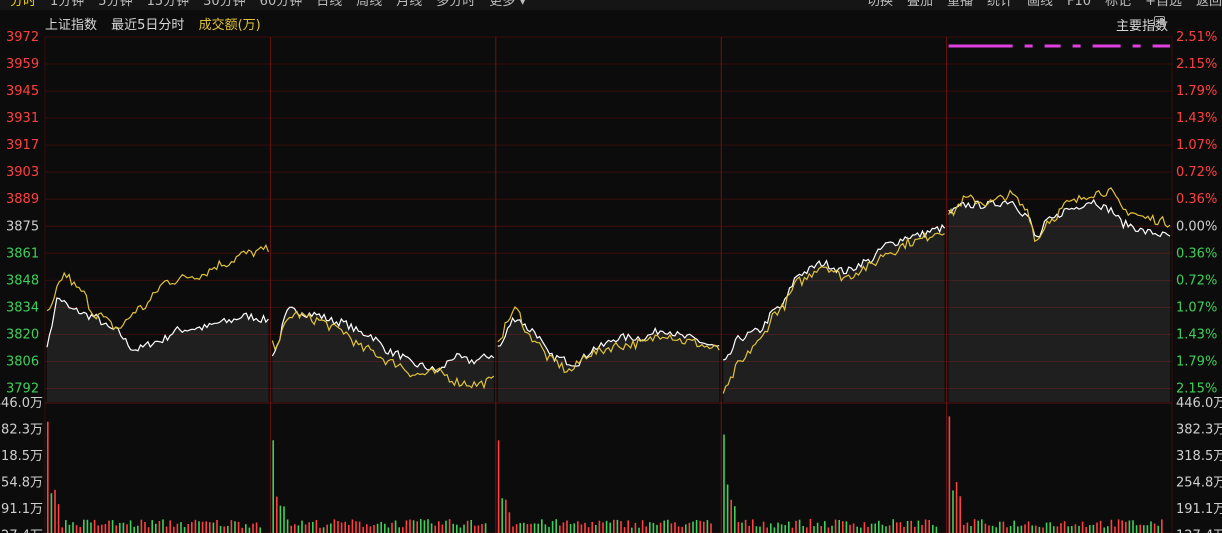 The height and width of the screenshot is (533, 1222). What do you see at coordinates (22, 361) in the screenshot?
I see `price-tick-label: 3806` at bounding box center [22, 361].